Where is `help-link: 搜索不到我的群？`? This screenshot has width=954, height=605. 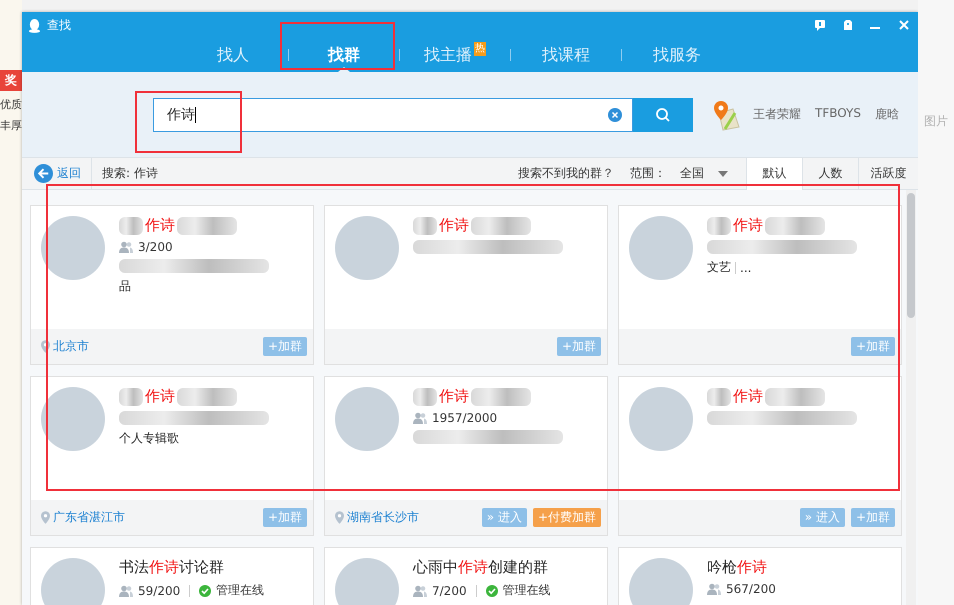 help-link: 搜索不到我的群？ is located at coordinates (566, 173).